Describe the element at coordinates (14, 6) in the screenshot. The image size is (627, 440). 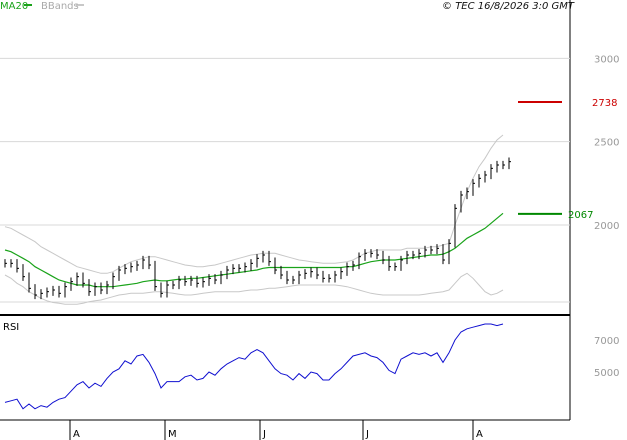
I see `ma-legend-label: MA20` at that location.